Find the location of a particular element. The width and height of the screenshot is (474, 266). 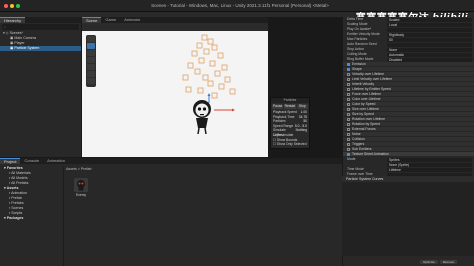

field-value: Rigidbody is located at coordinates (429, 34).